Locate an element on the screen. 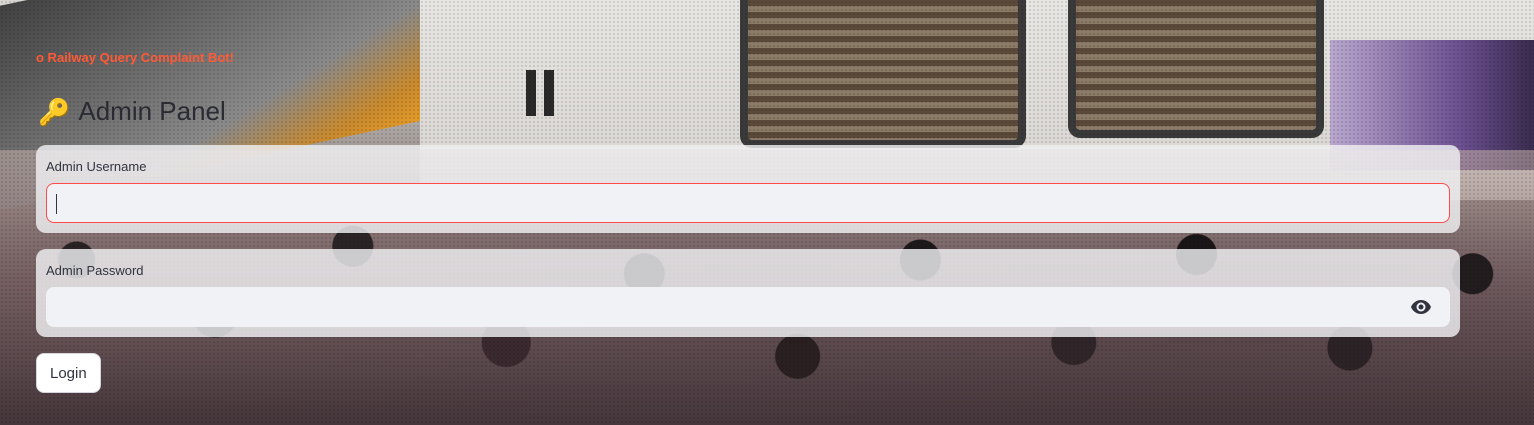  key-icon: 🔑 is located at coordinates (54, 111).